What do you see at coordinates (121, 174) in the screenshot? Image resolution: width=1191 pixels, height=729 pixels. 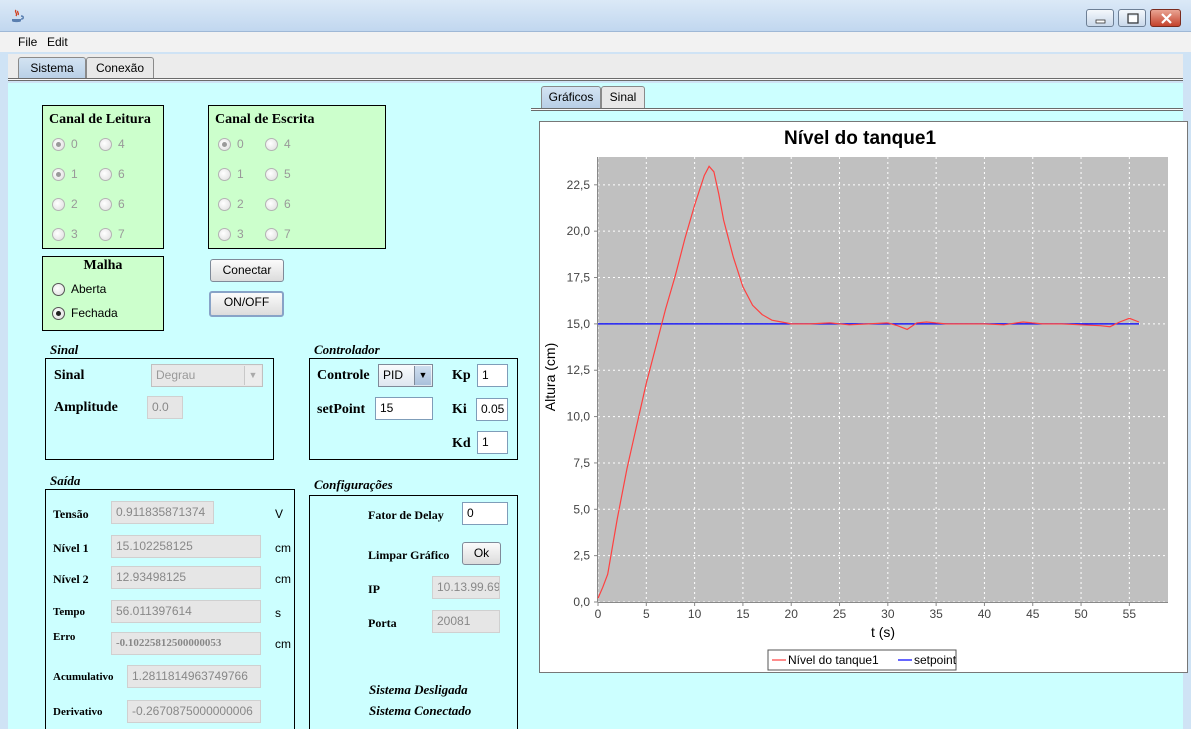 I see `leitura-label-6a: 6` at bounding box center [121, 174].